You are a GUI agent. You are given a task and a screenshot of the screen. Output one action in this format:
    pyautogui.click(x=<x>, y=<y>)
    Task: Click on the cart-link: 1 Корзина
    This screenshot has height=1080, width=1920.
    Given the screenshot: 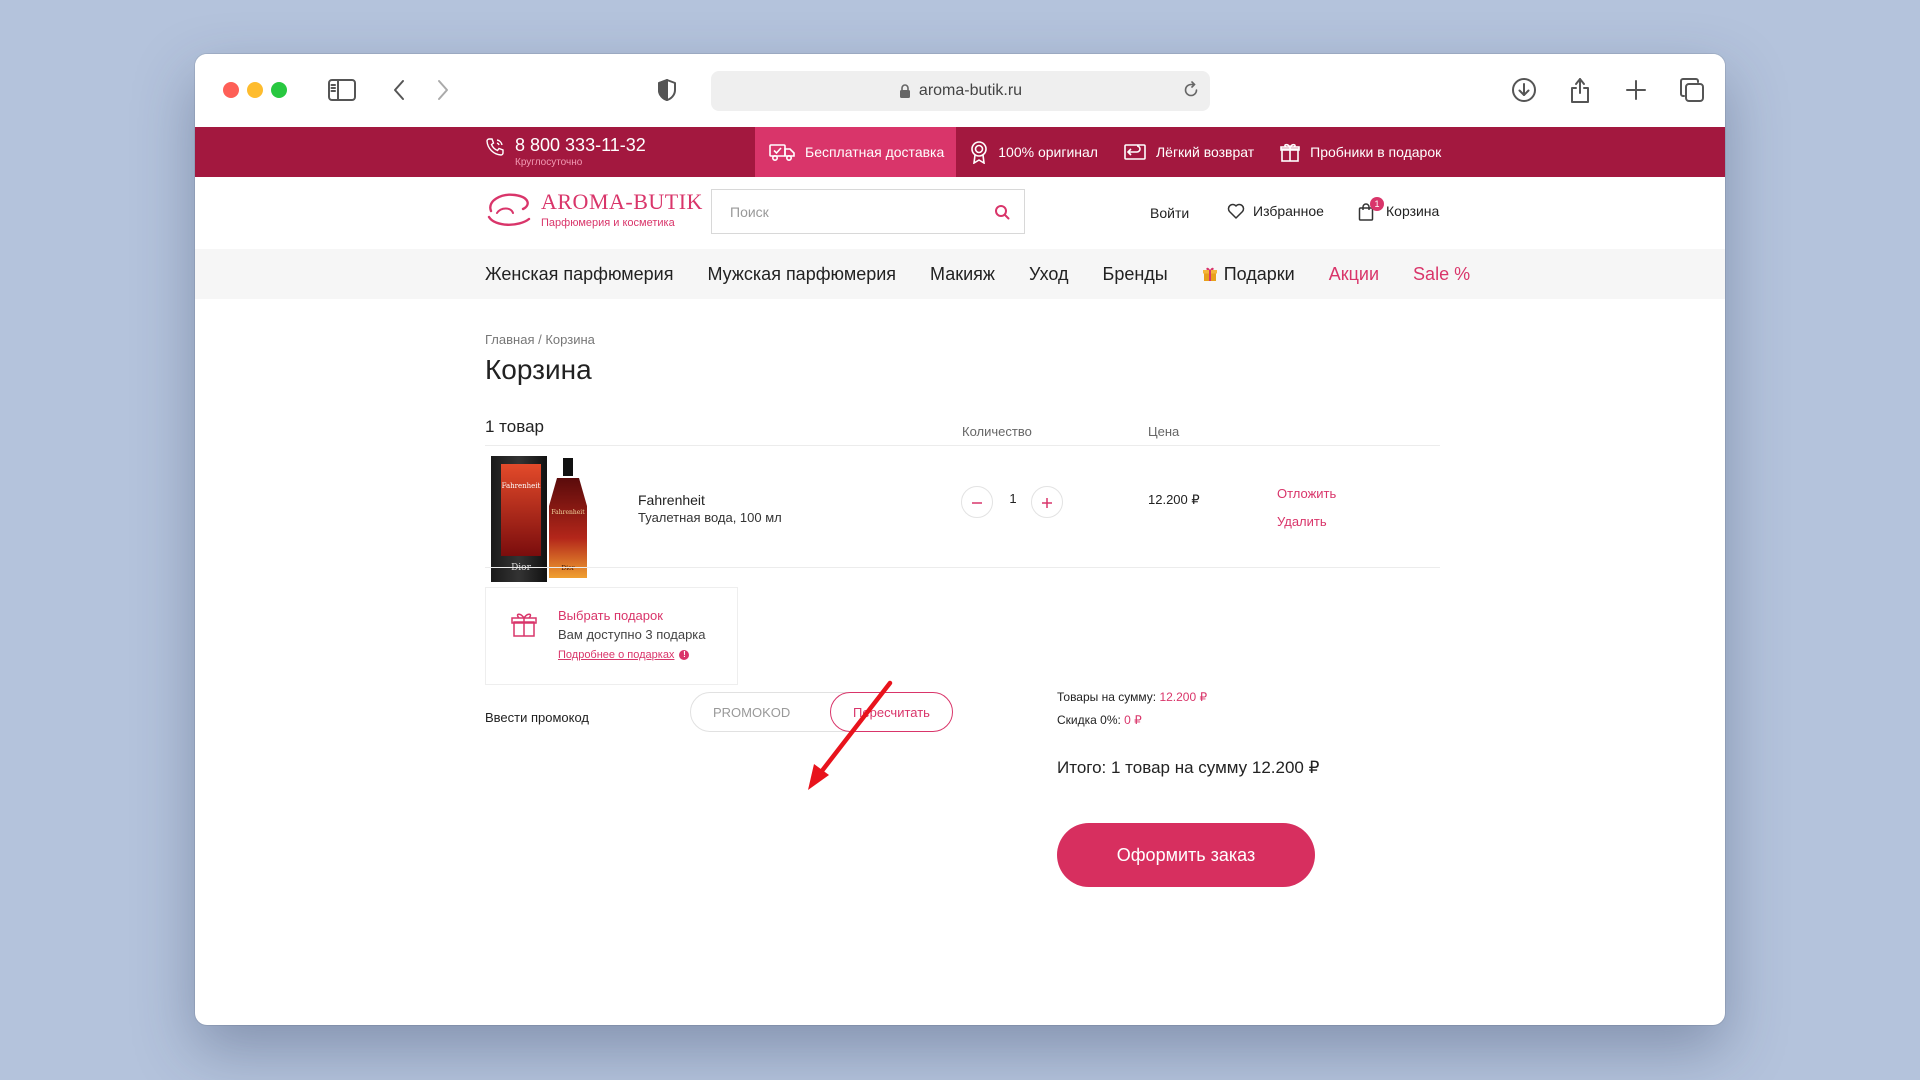 What is the action you would take?
    pyautogui.click(x=1399, y=209)
    